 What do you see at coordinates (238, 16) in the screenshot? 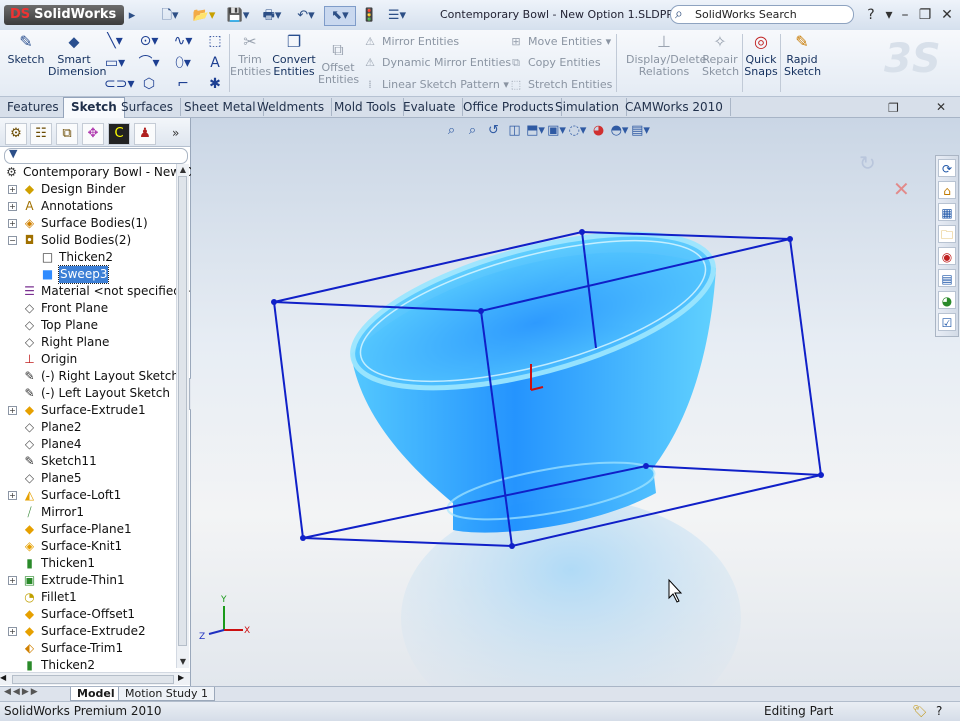
I see `save-icon: 💾▾` at bounding box center [238, 16].